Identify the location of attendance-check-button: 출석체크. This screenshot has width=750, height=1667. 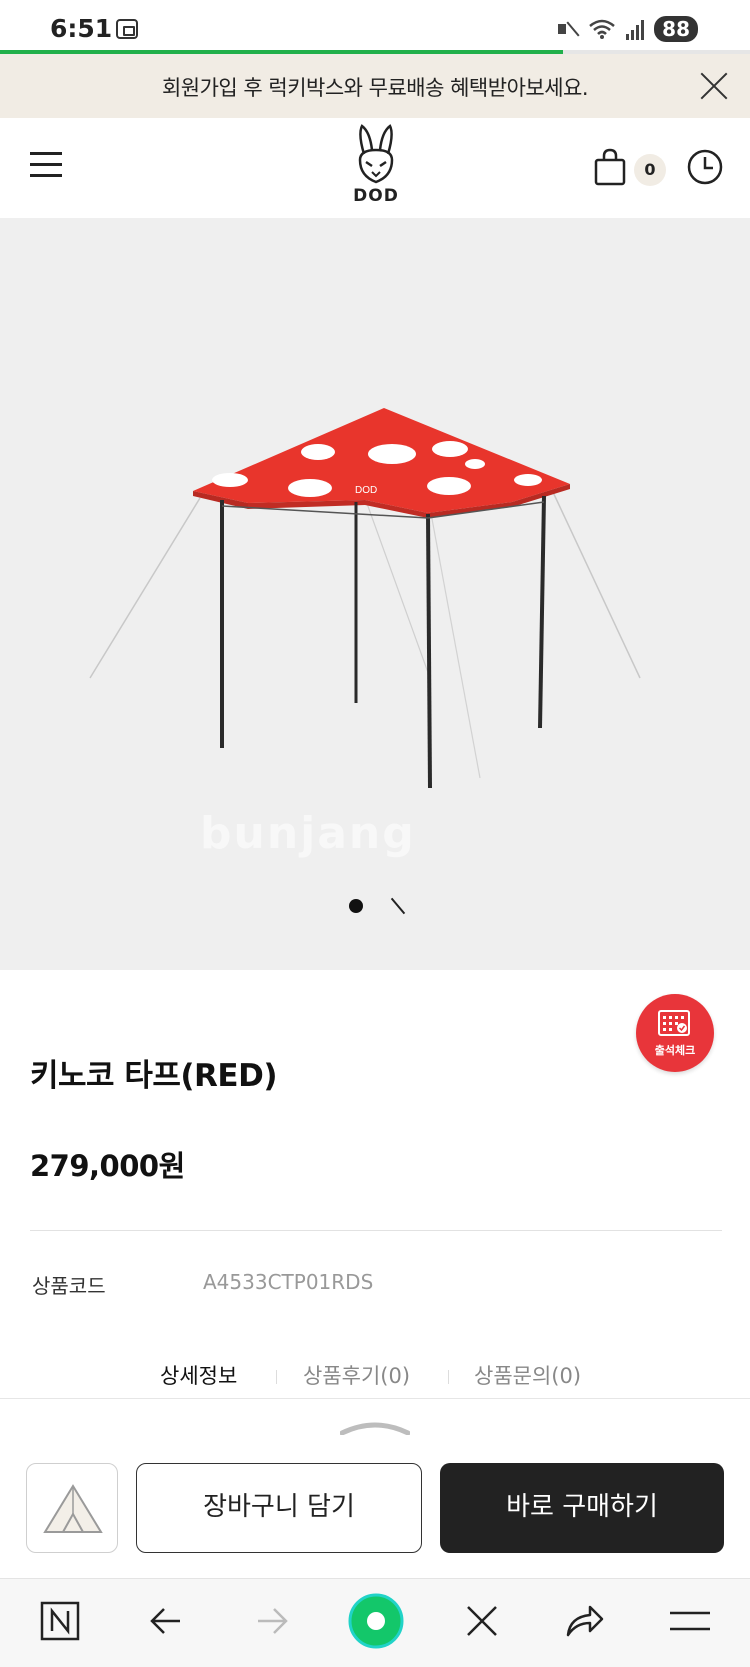
(675, 1033).